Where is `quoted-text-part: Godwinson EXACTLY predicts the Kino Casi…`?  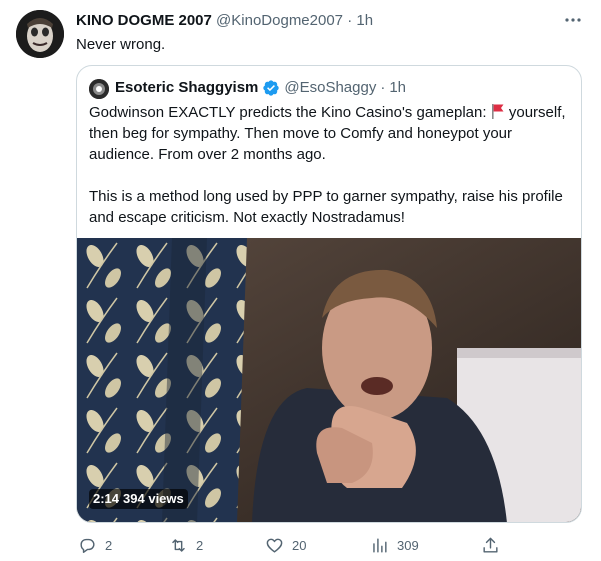
quoted-text-part: Godwinson EXACTLY predicts the Kino Casi… is located at coordinates (290, 112).